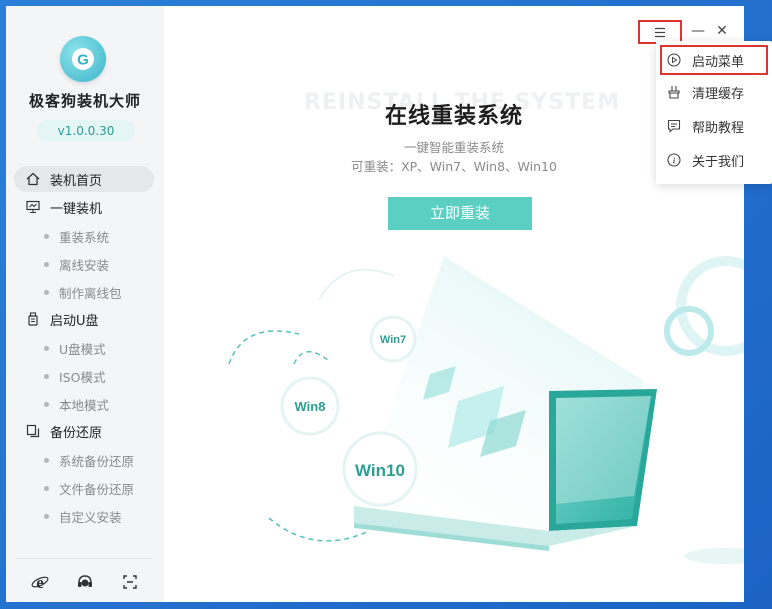  I want to click on install-now-button: 立即重装, so click(460, 213).